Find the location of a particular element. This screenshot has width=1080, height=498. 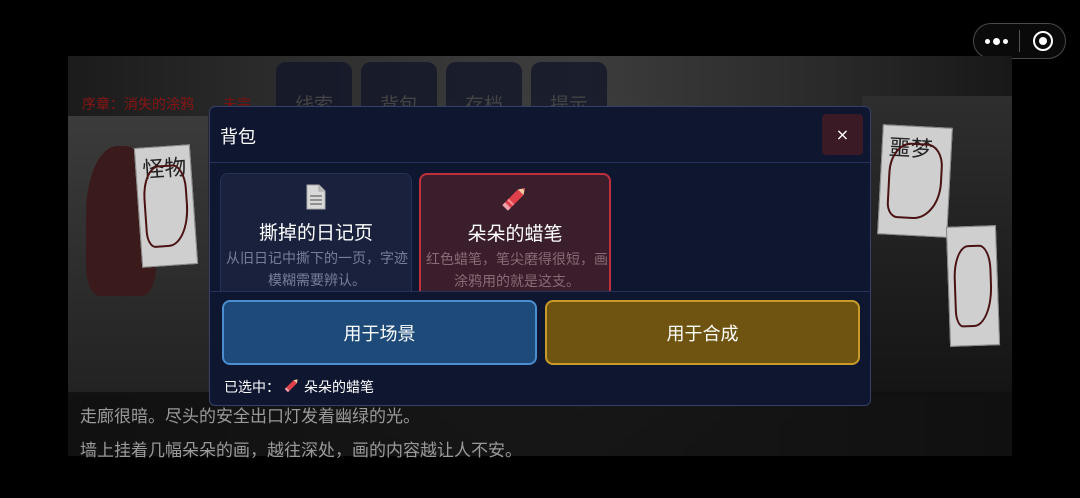

selected-item-name: 朵朵的蜡笔 is located at coordinates (339, 388).